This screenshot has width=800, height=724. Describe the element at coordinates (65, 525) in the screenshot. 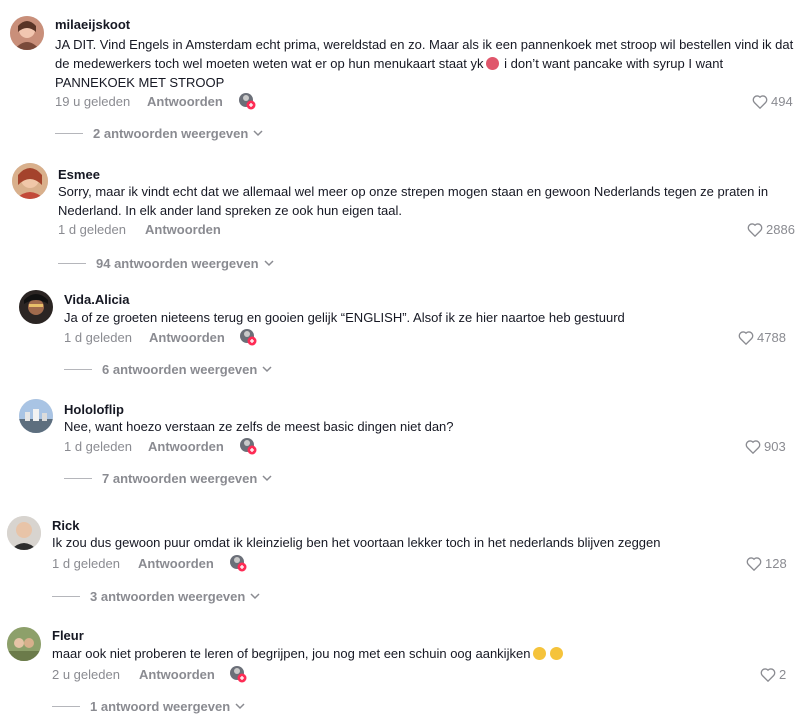

I see `comment-username: Rick` at that location.